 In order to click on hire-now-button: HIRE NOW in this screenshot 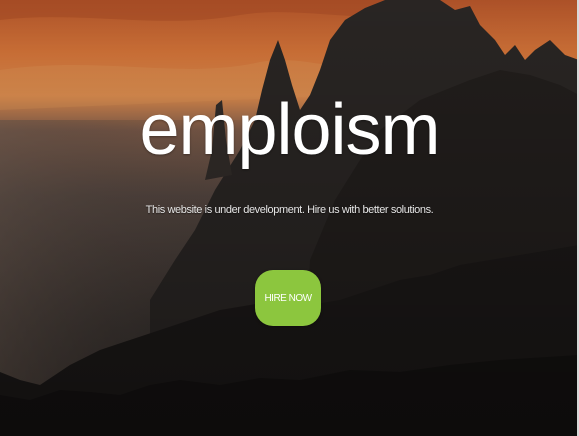, I will do `click(288, 298)`.